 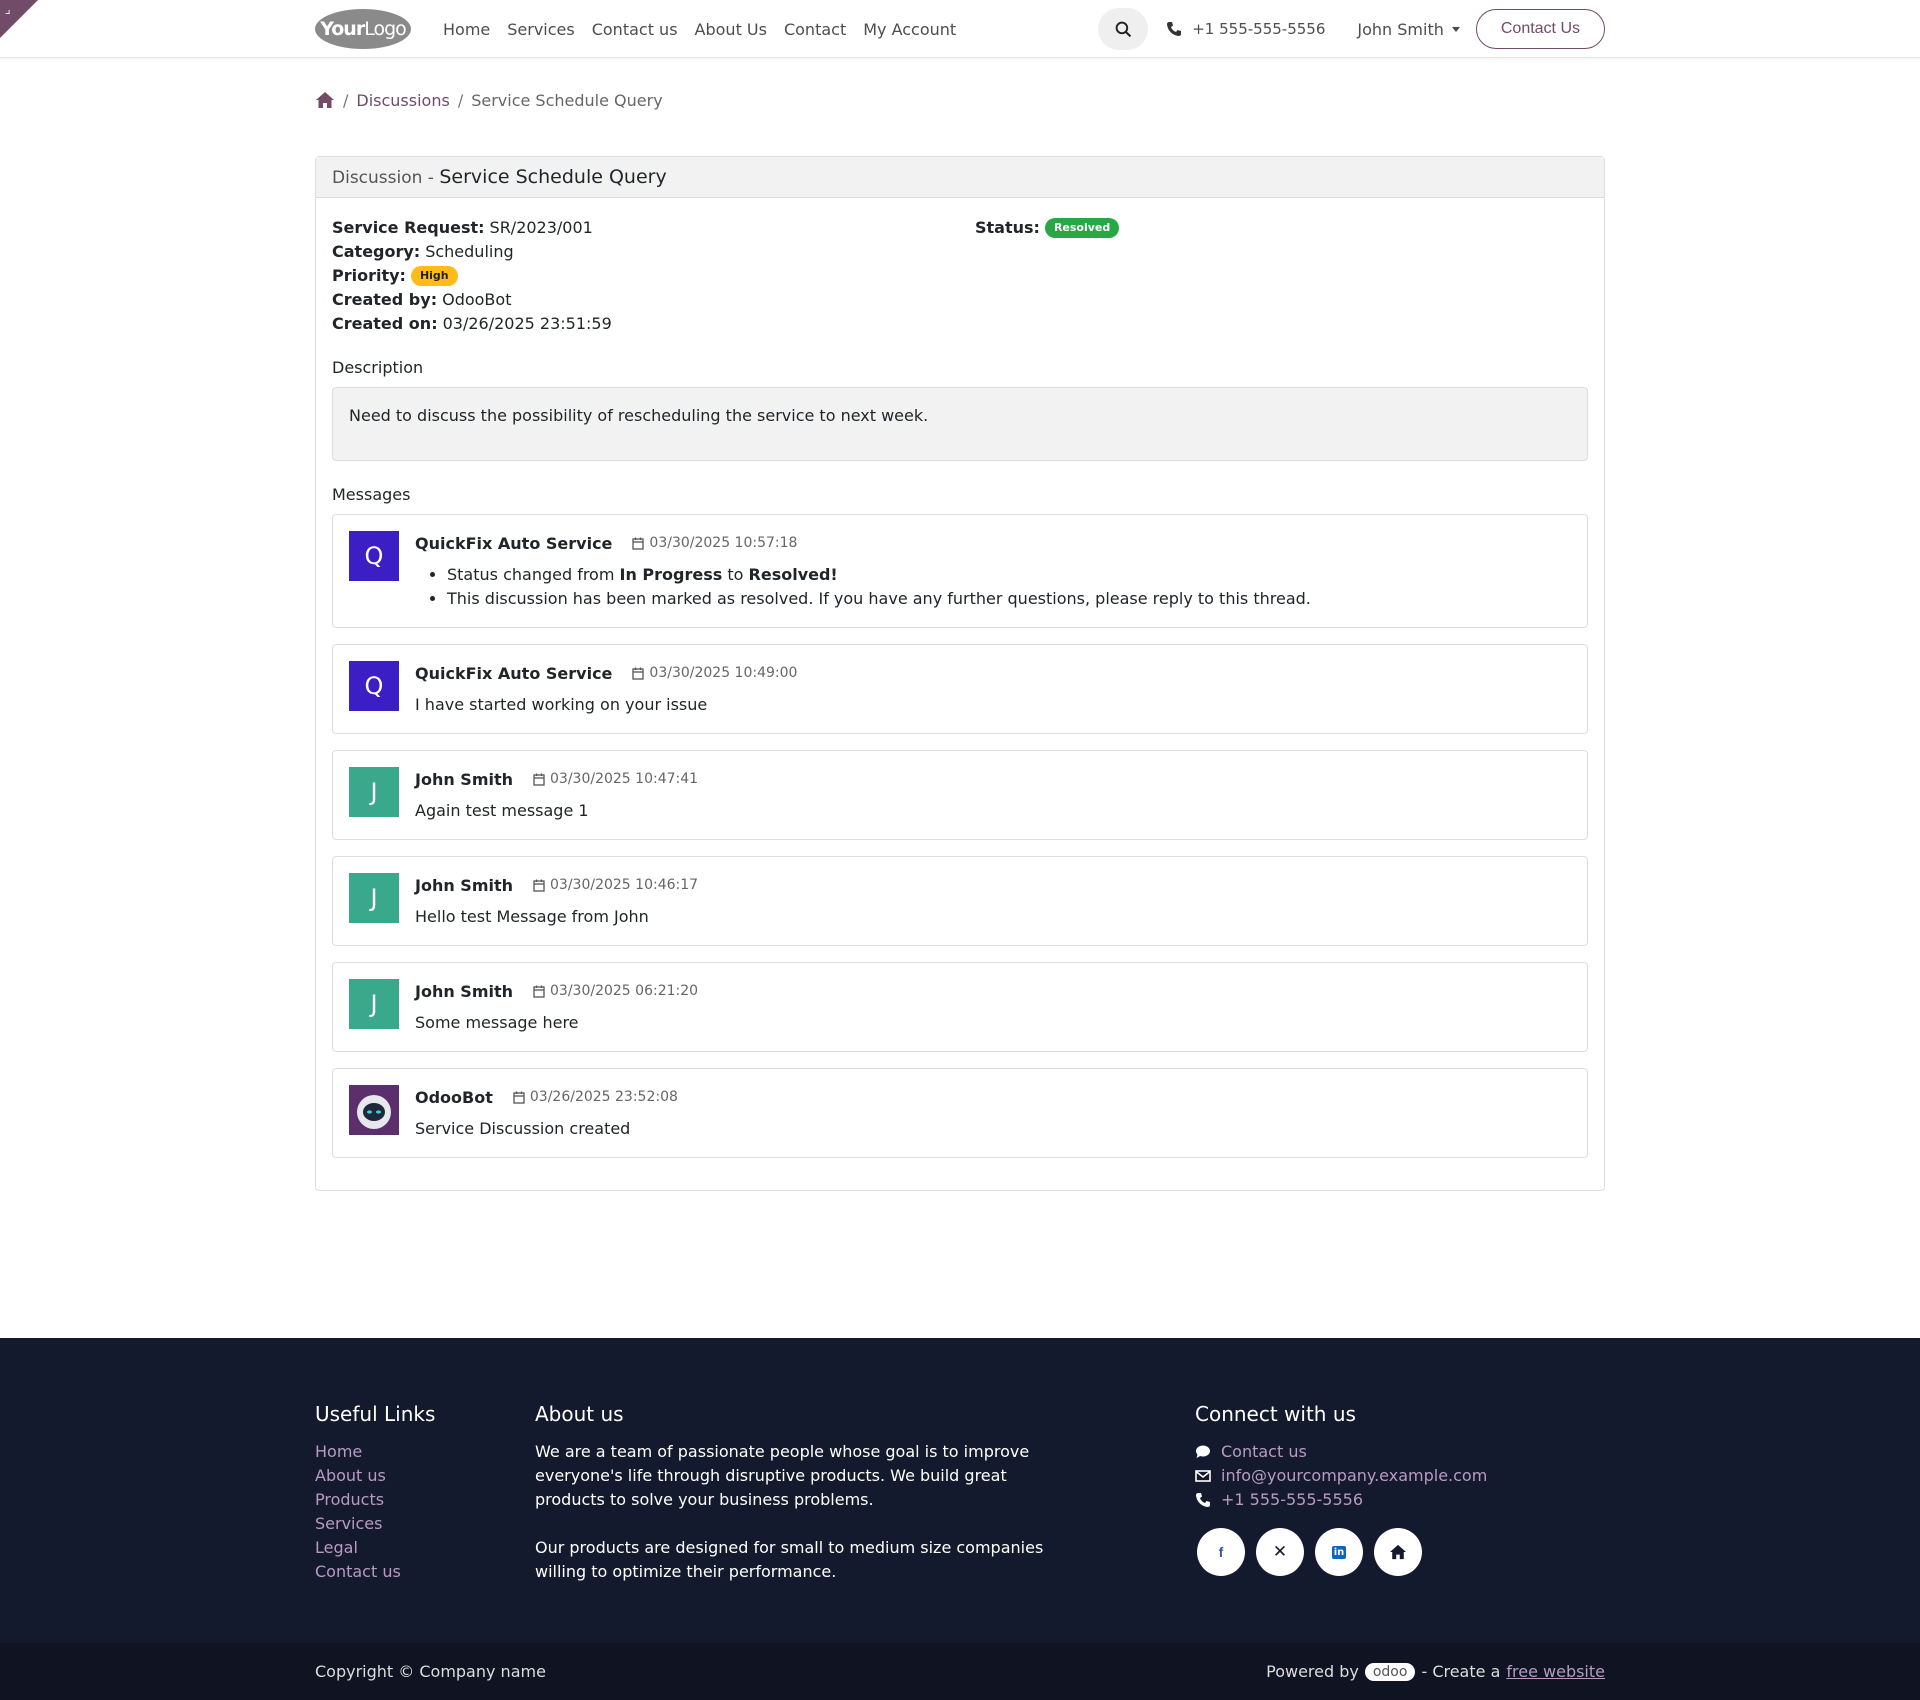 What do you see at coordinates (369, 275) in the screenshot?
I see `priority-label: Priority:` at bounding box center [369, 275].